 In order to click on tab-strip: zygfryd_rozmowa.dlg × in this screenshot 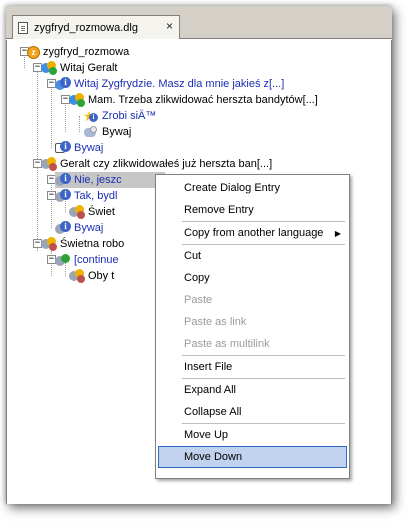, I will do `click(199, 22)`.